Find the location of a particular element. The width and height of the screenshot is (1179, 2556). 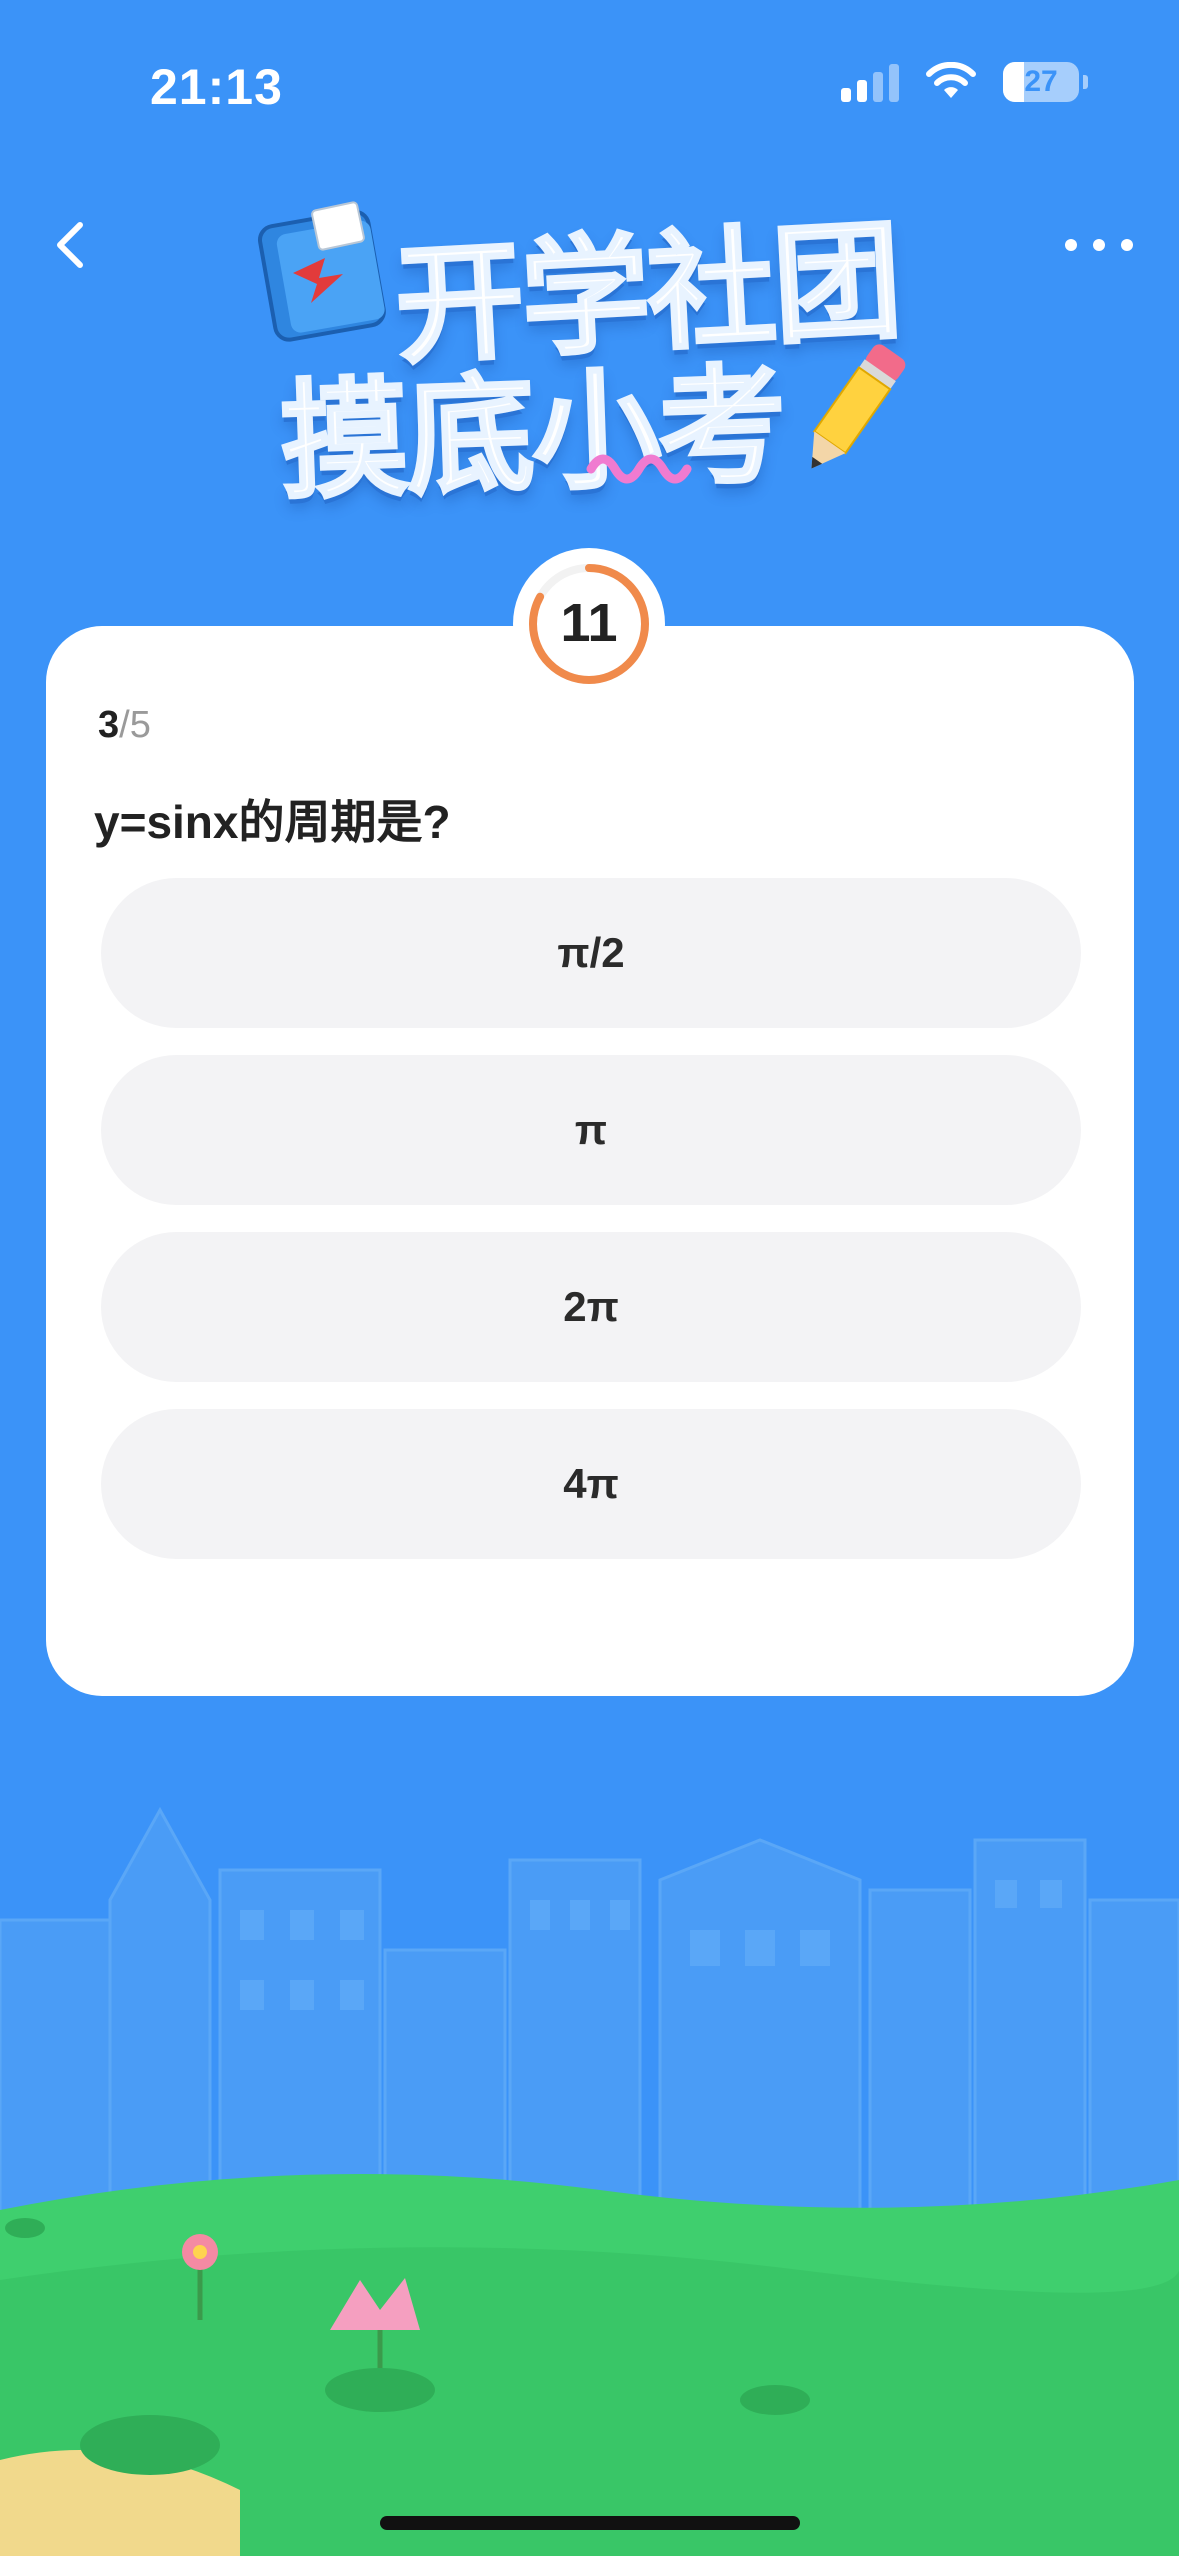

status-indicators: 27 is located at coordinates (964, 82).